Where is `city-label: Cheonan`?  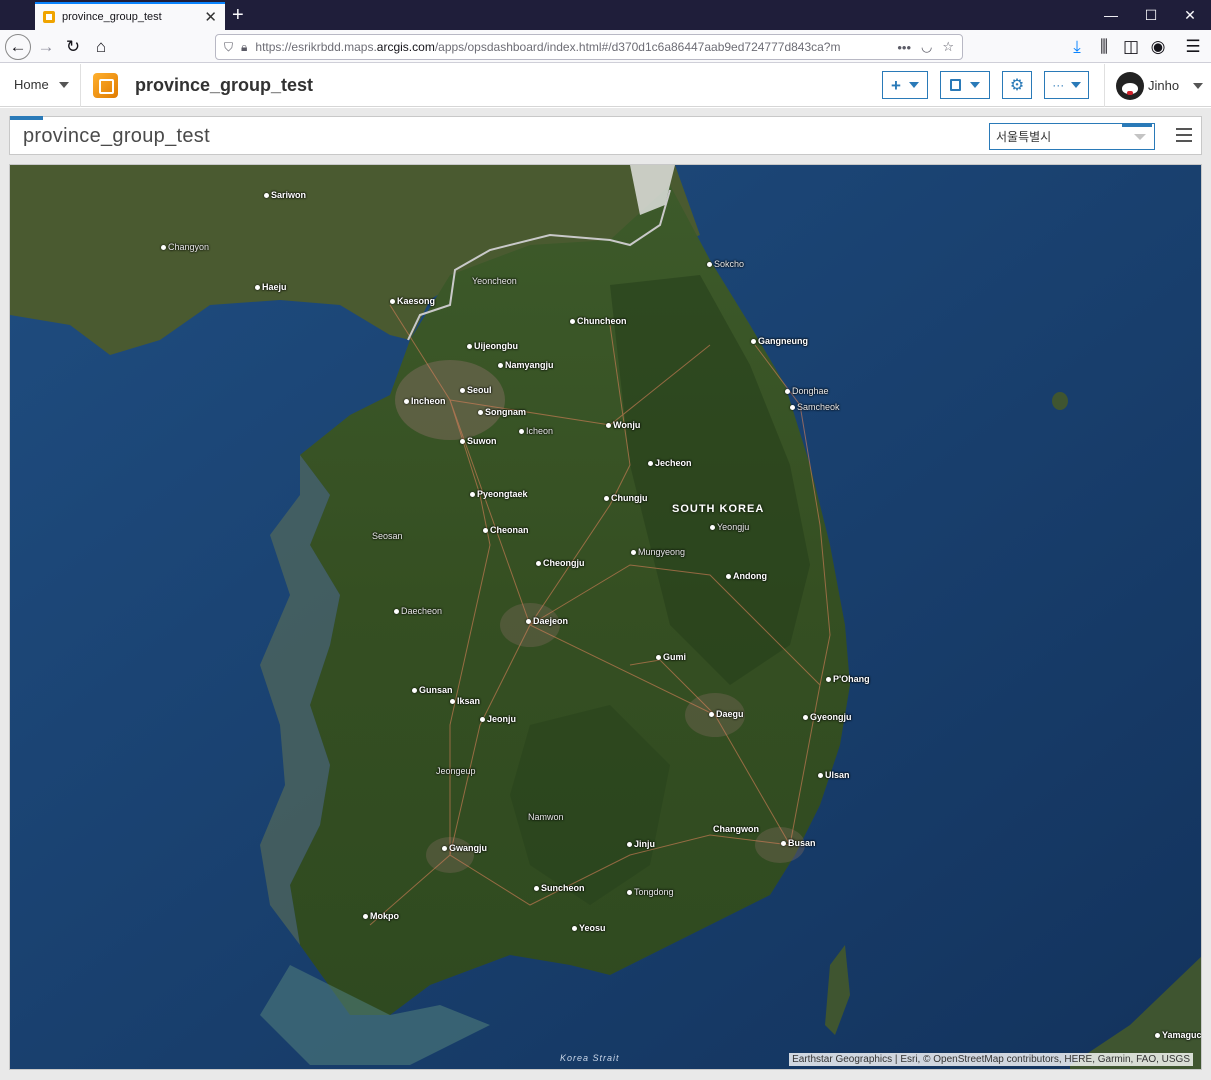
city-label: Cheonan is located at coordinates (506, 530).